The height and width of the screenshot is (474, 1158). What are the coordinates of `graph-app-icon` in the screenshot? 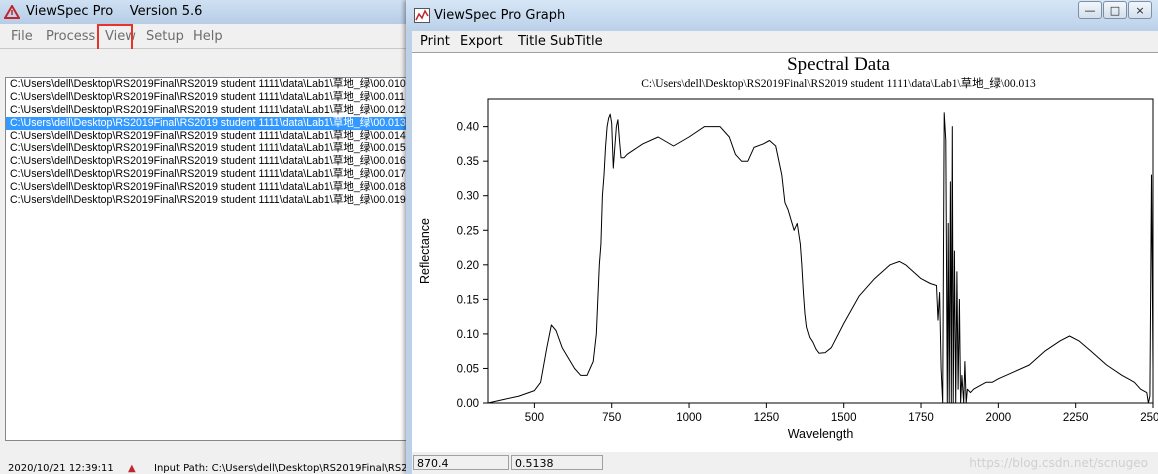 It's located at (422, 17).